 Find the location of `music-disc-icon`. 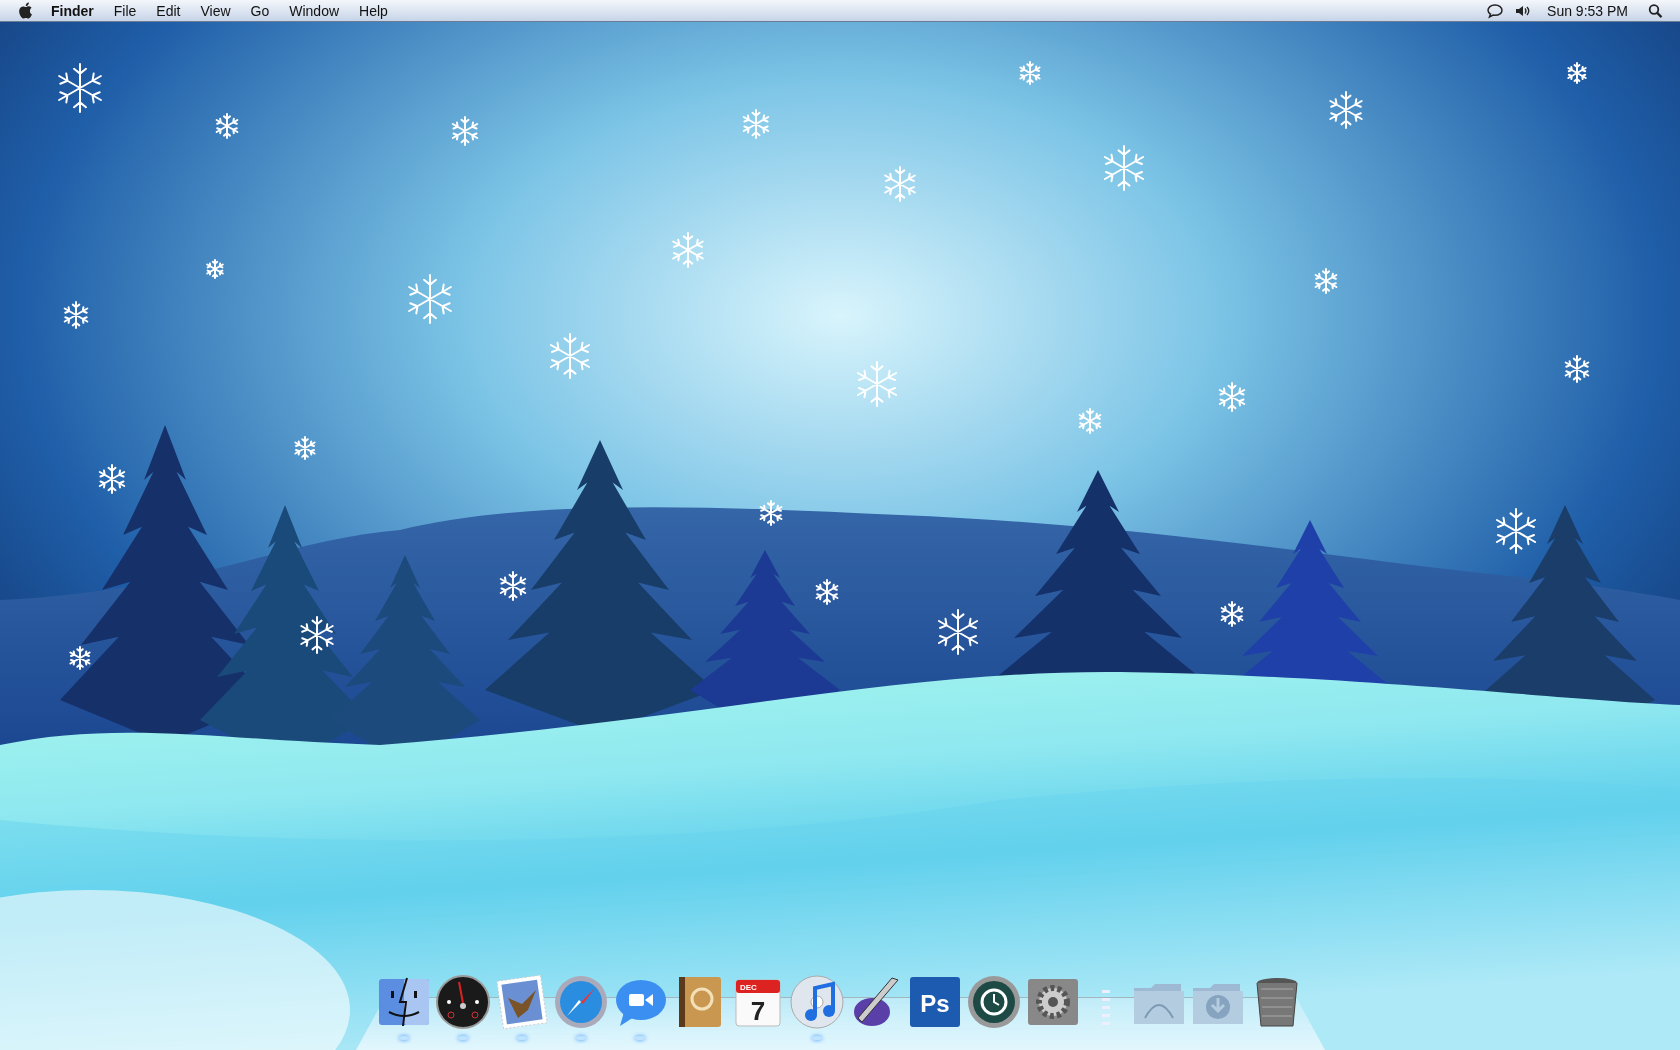

music-disc-icon is located at coordinates (816, 1002).